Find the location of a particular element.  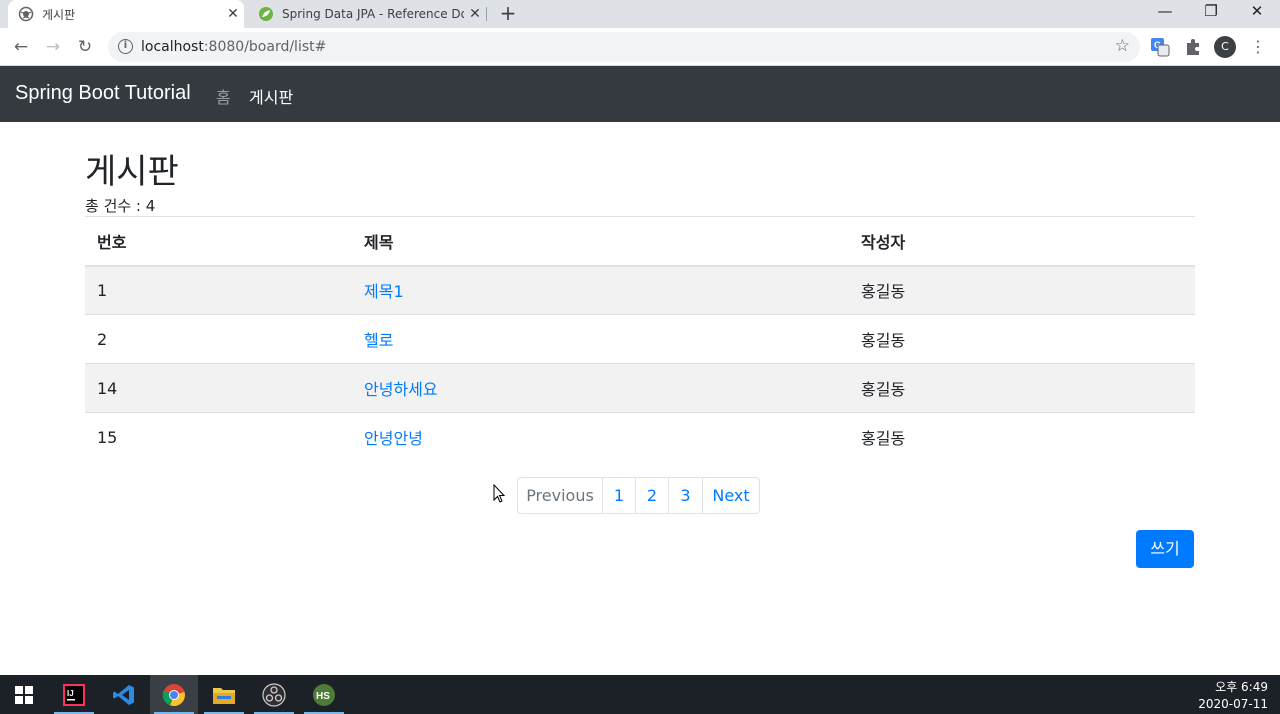

row-number: 15 is located at coordinates (218, 437).